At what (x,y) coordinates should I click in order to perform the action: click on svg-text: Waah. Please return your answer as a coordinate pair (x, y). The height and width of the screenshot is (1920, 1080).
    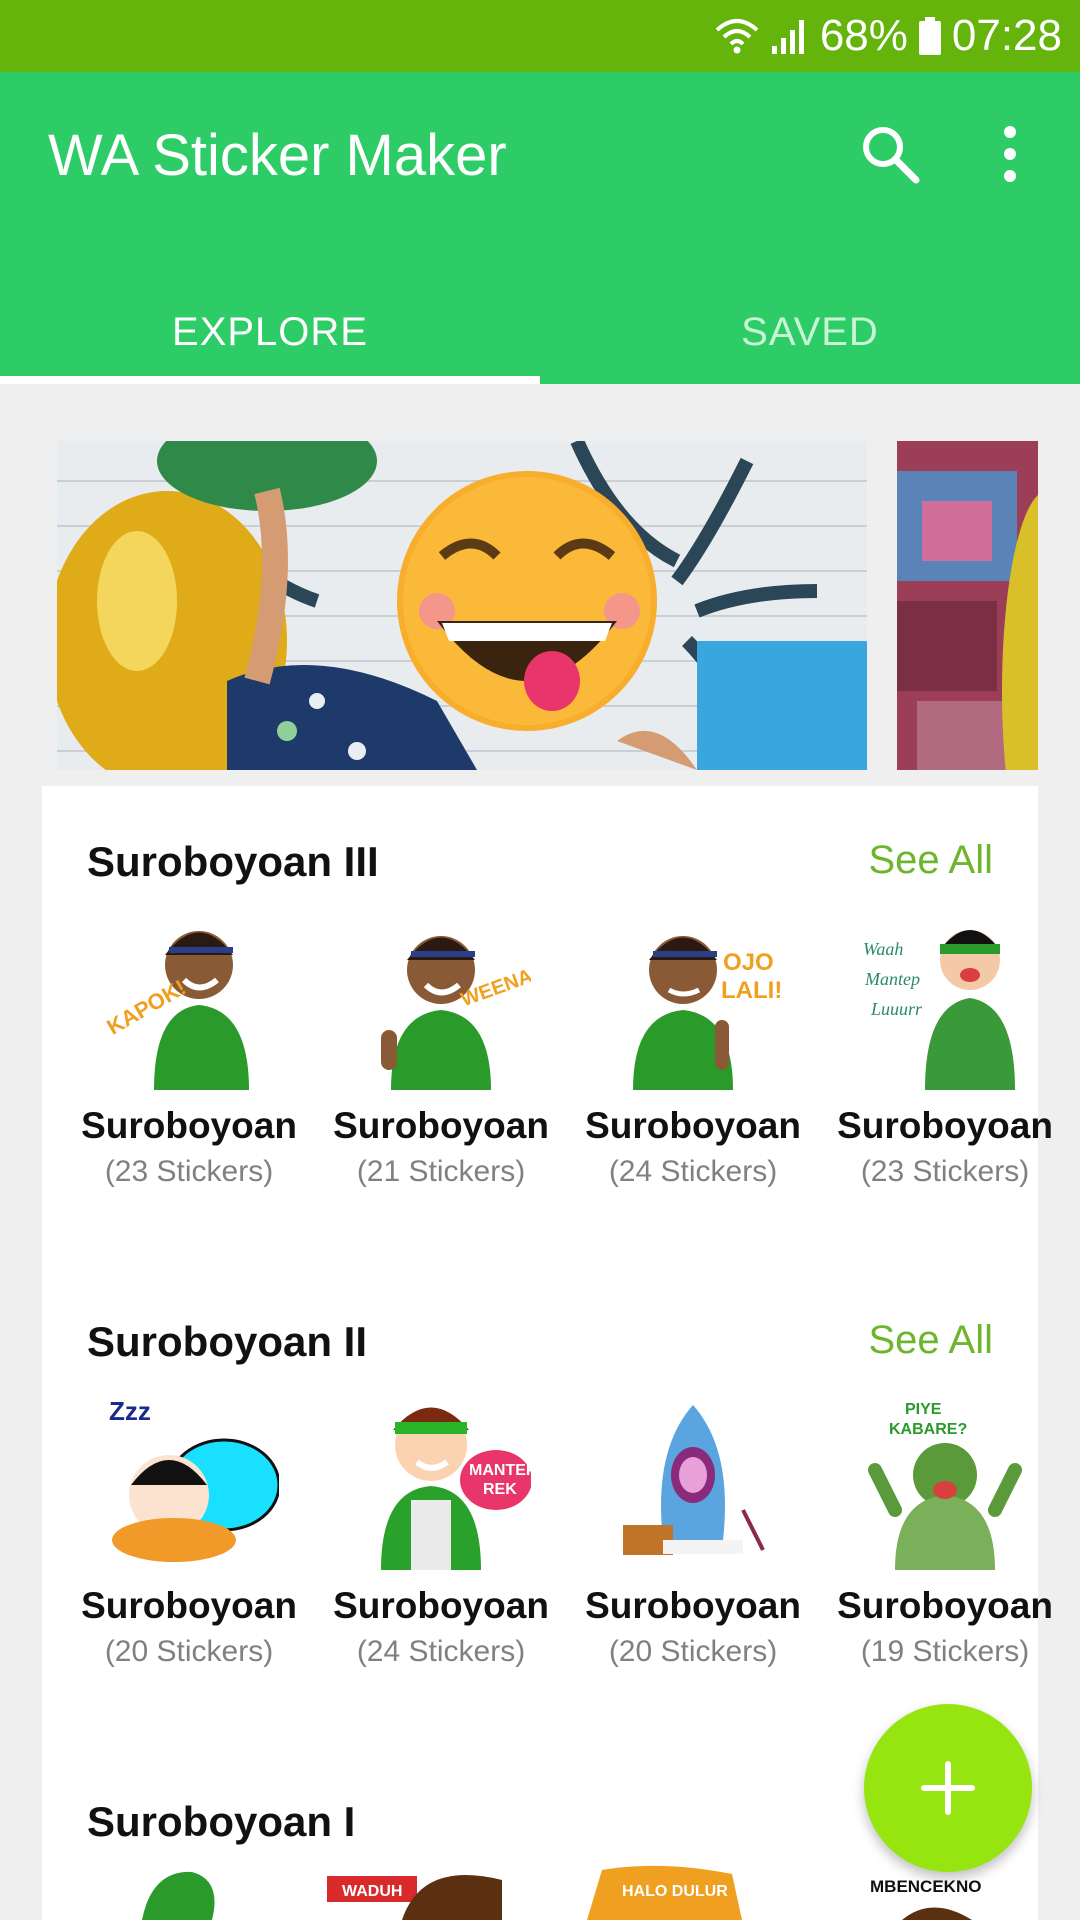
    Looking at the image, I should click on (883, 949).